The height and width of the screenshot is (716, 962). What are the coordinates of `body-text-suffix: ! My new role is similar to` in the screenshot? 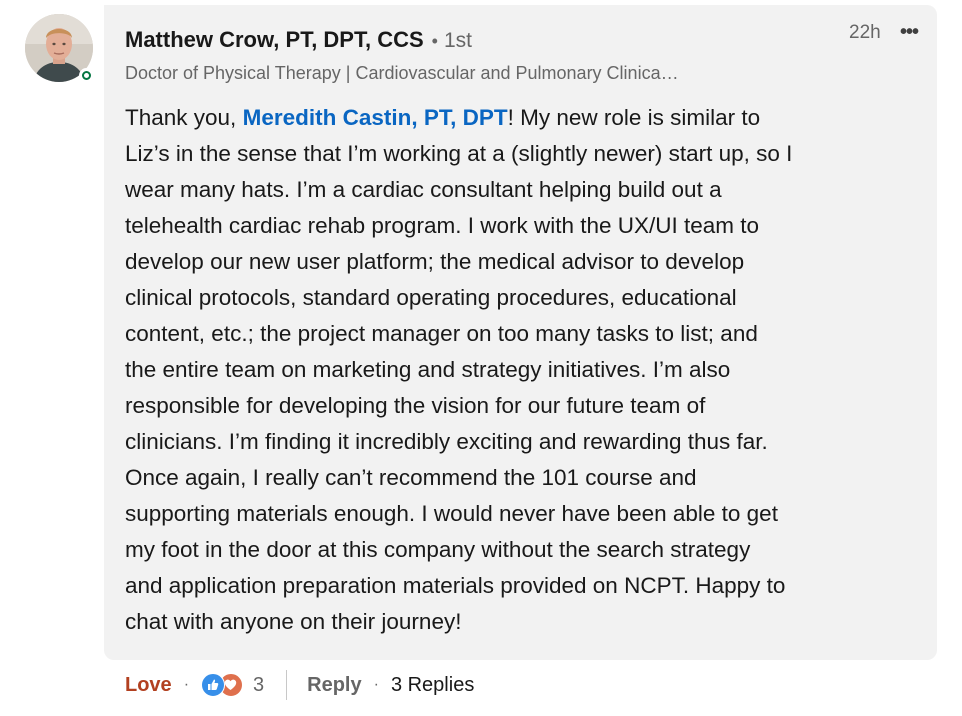 It's located at (634, 117).